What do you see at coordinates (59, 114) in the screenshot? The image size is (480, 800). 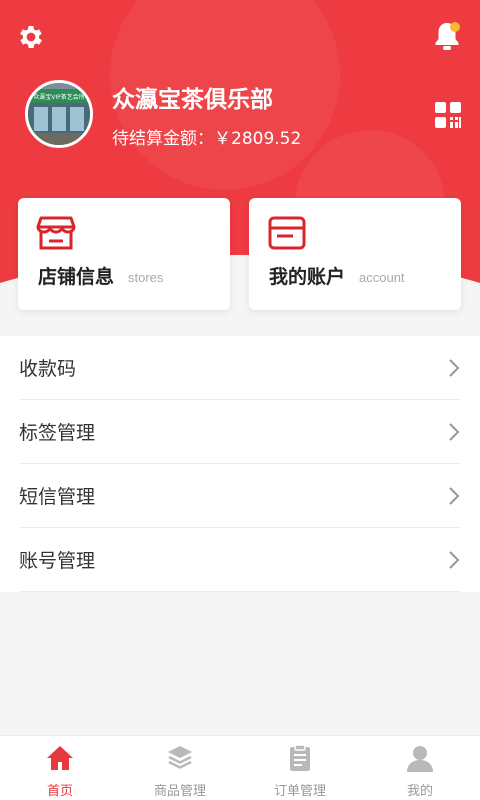 I see `avatar: 众瀛宝VIP茶艺会所` at bounding box center [59, 114].